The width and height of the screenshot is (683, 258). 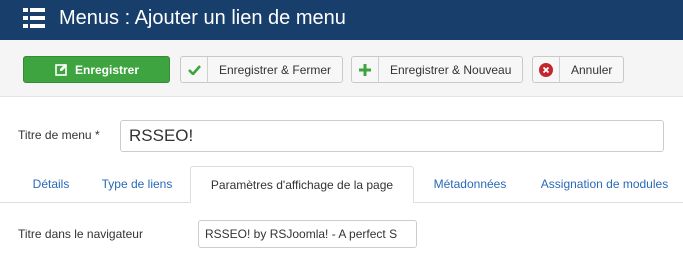 I want to click on cancel-button: Annuler, so click(x=578, y=69).